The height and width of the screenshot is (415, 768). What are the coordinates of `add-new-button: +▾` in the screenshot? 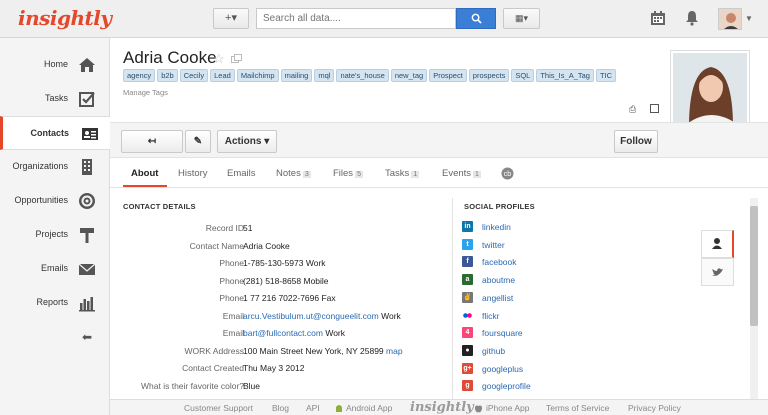 It's located at (231, 18).